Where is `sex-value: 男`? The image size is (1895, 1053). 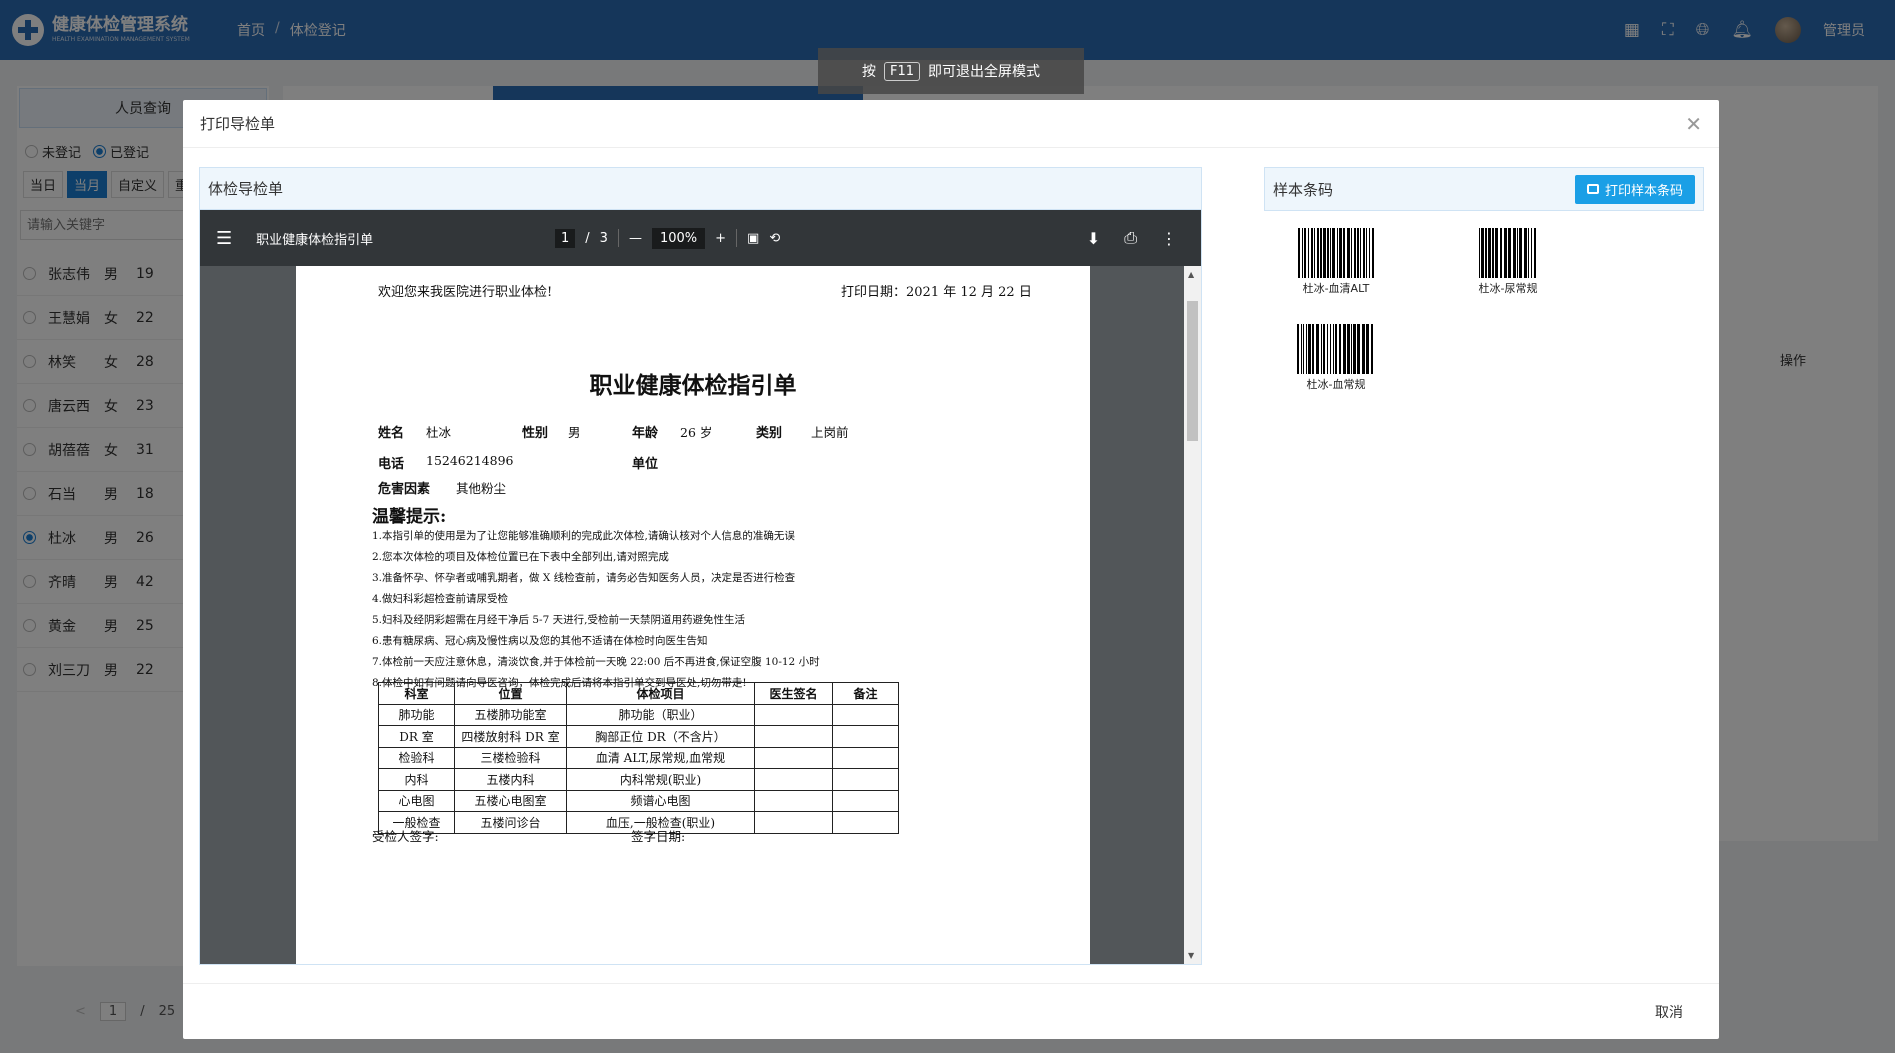 sex-value: 男 is located at coordinates (574, 432).